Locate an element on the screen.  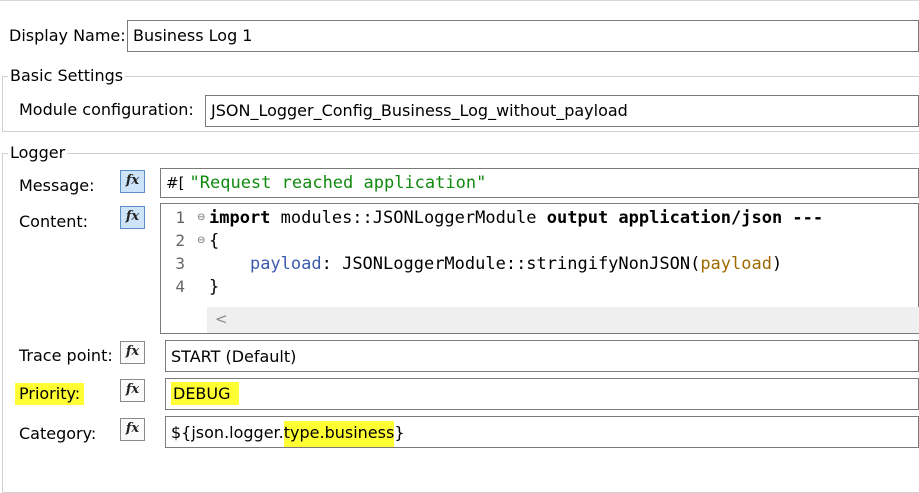
display-name-input: Business Log 1 is located at coordinates (523, 36).